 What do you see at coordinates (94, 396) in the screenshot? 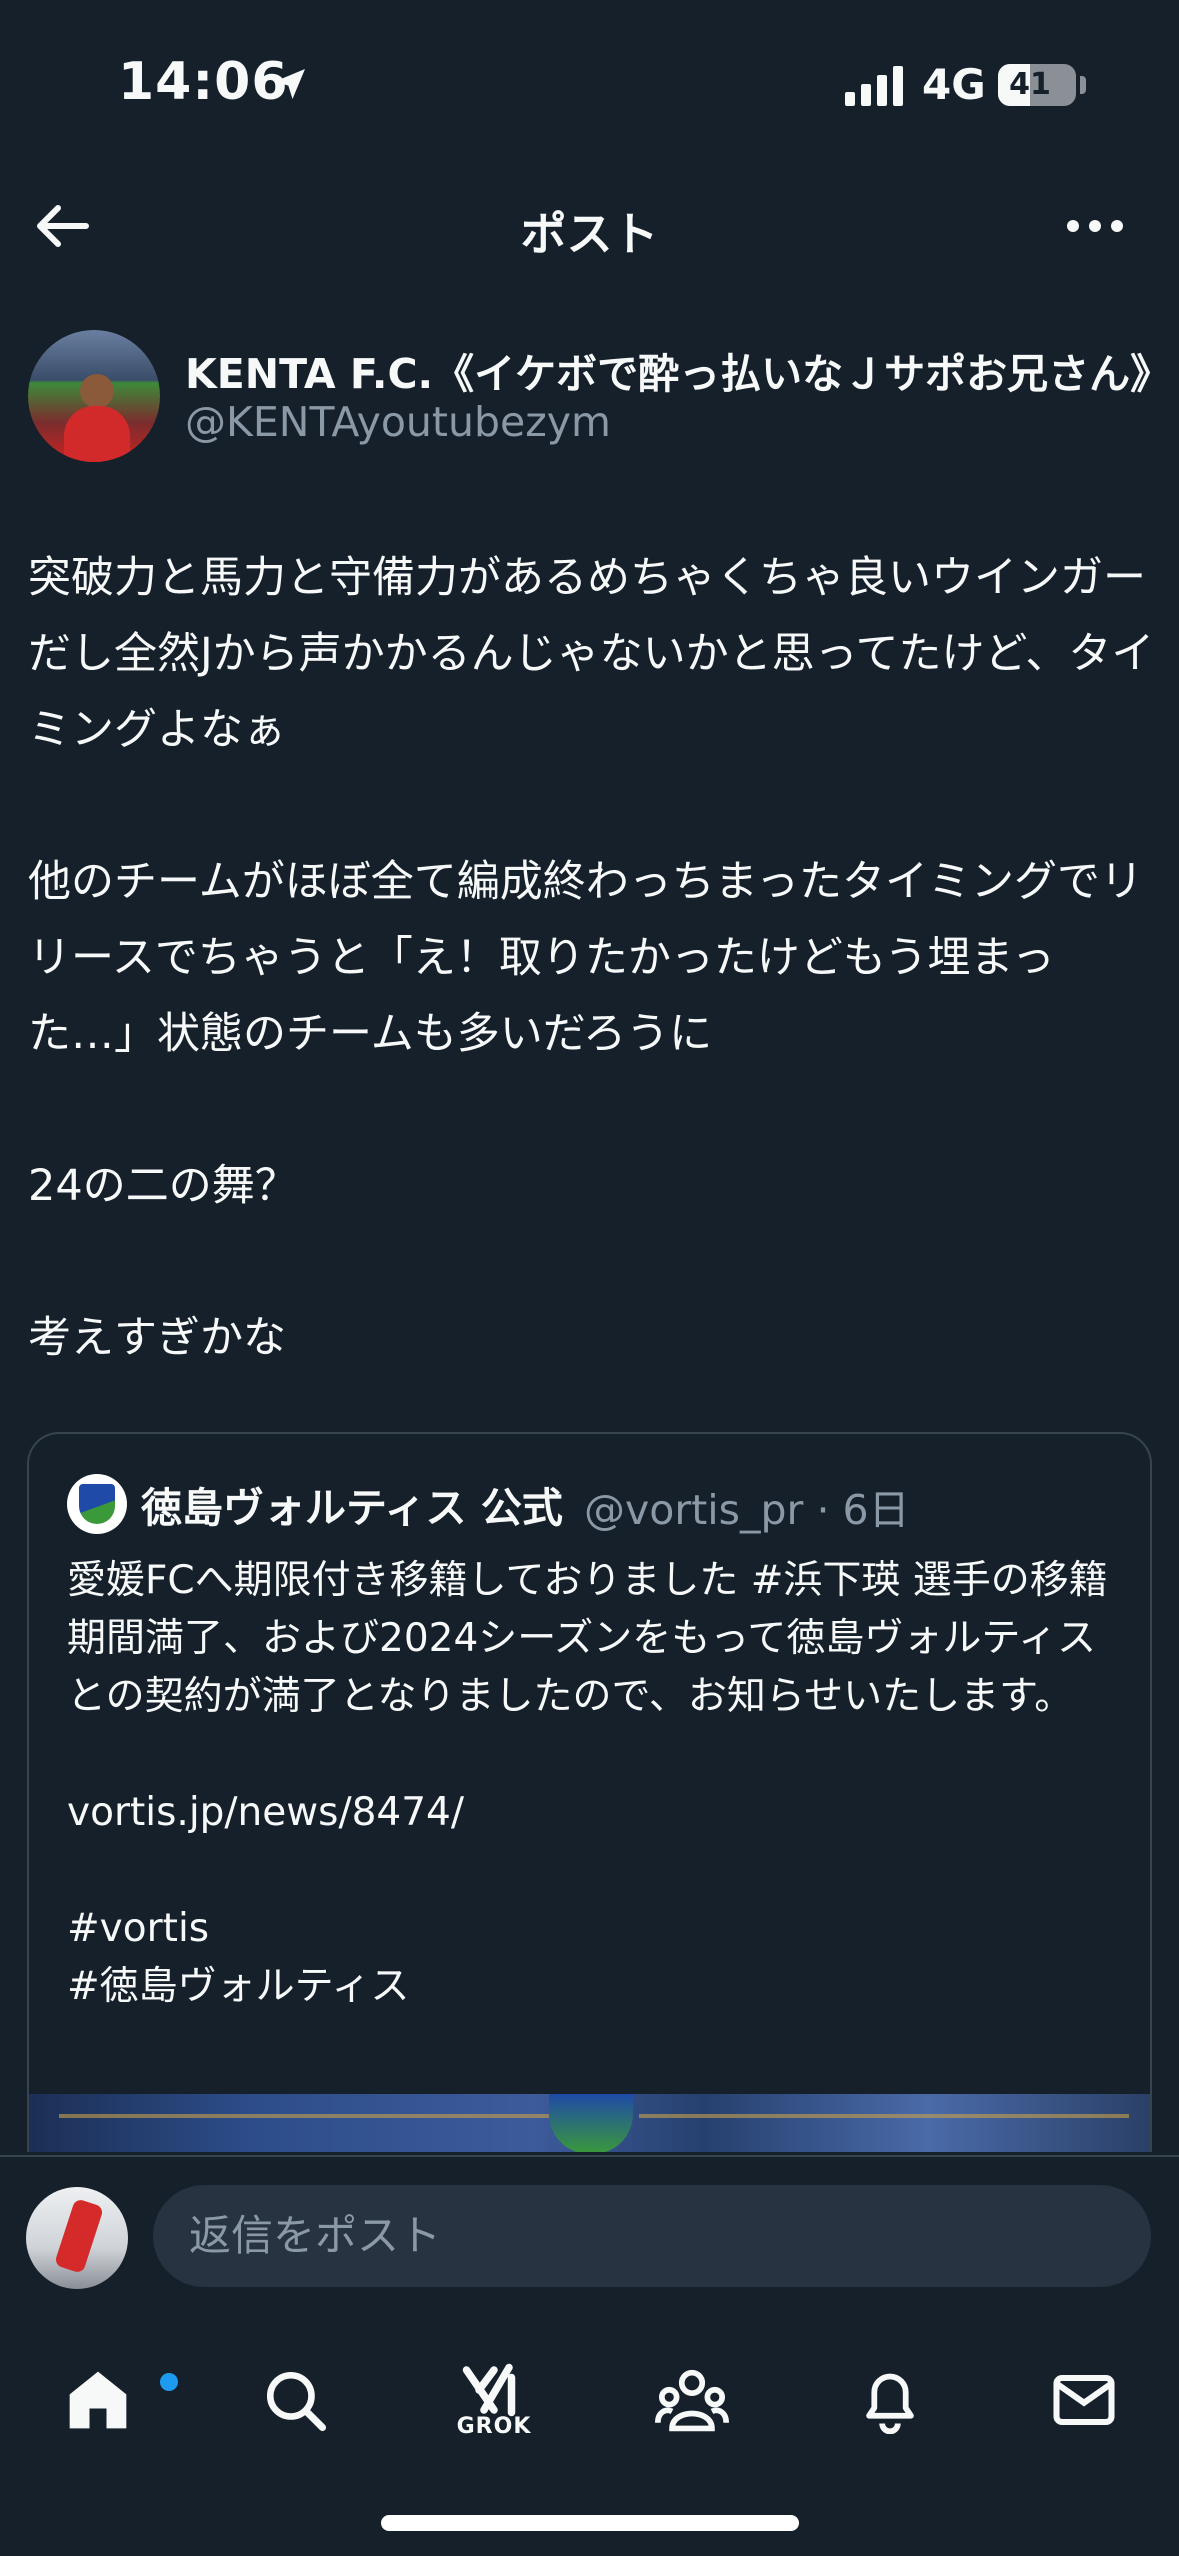
I see `author-avatar` at bounding box center [94, 396].